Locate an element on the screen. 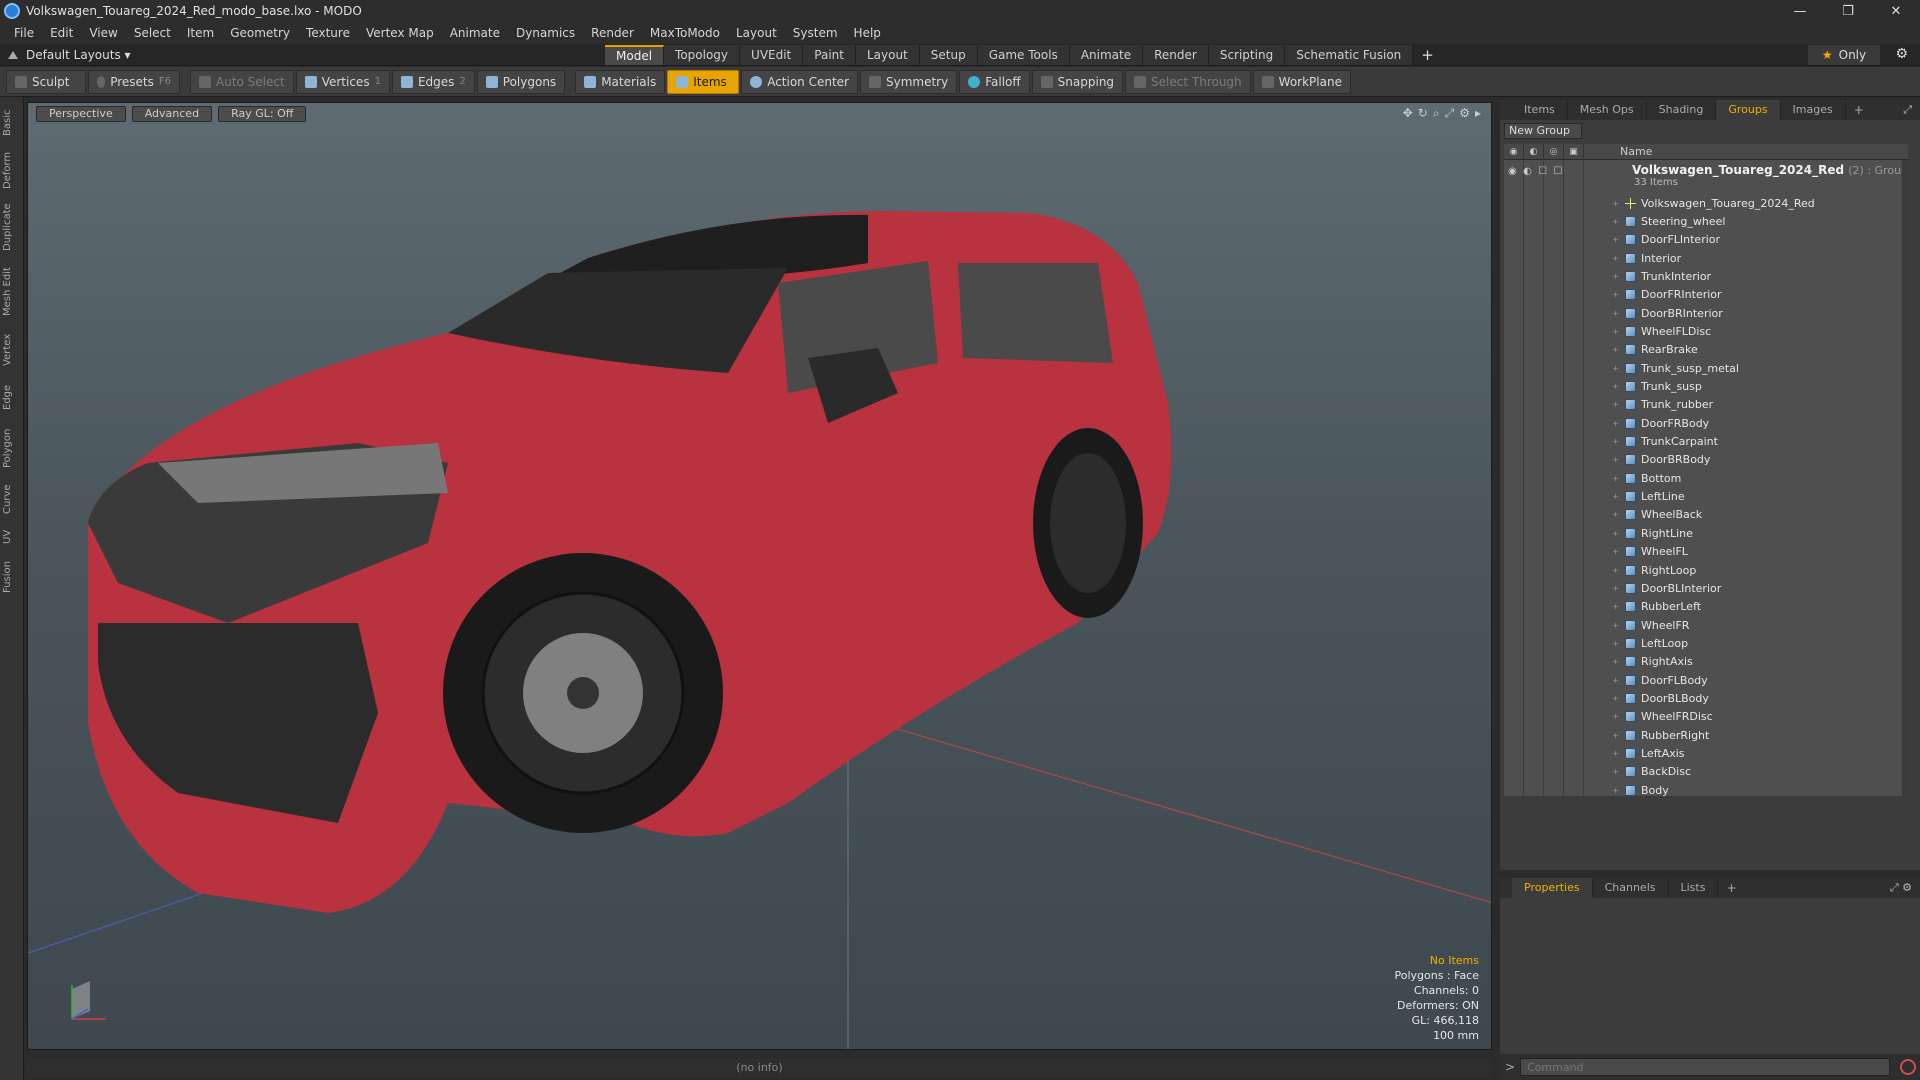 The height and width of the screenshot is (1080, 1920). command-input is located at coordinates (1705, 1067).